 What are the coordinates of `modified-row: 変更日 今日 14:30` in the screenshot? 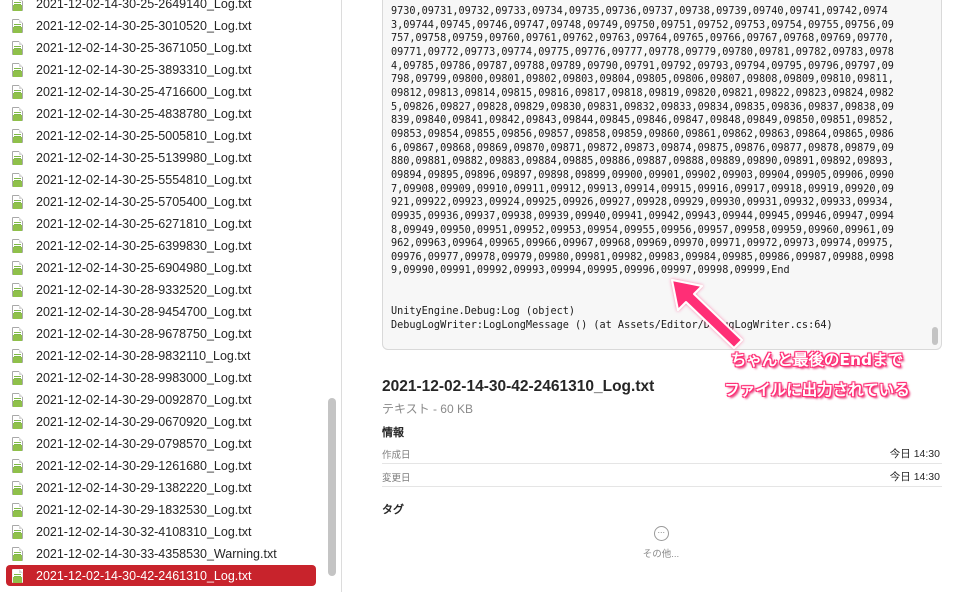 It's located at (662, 476).